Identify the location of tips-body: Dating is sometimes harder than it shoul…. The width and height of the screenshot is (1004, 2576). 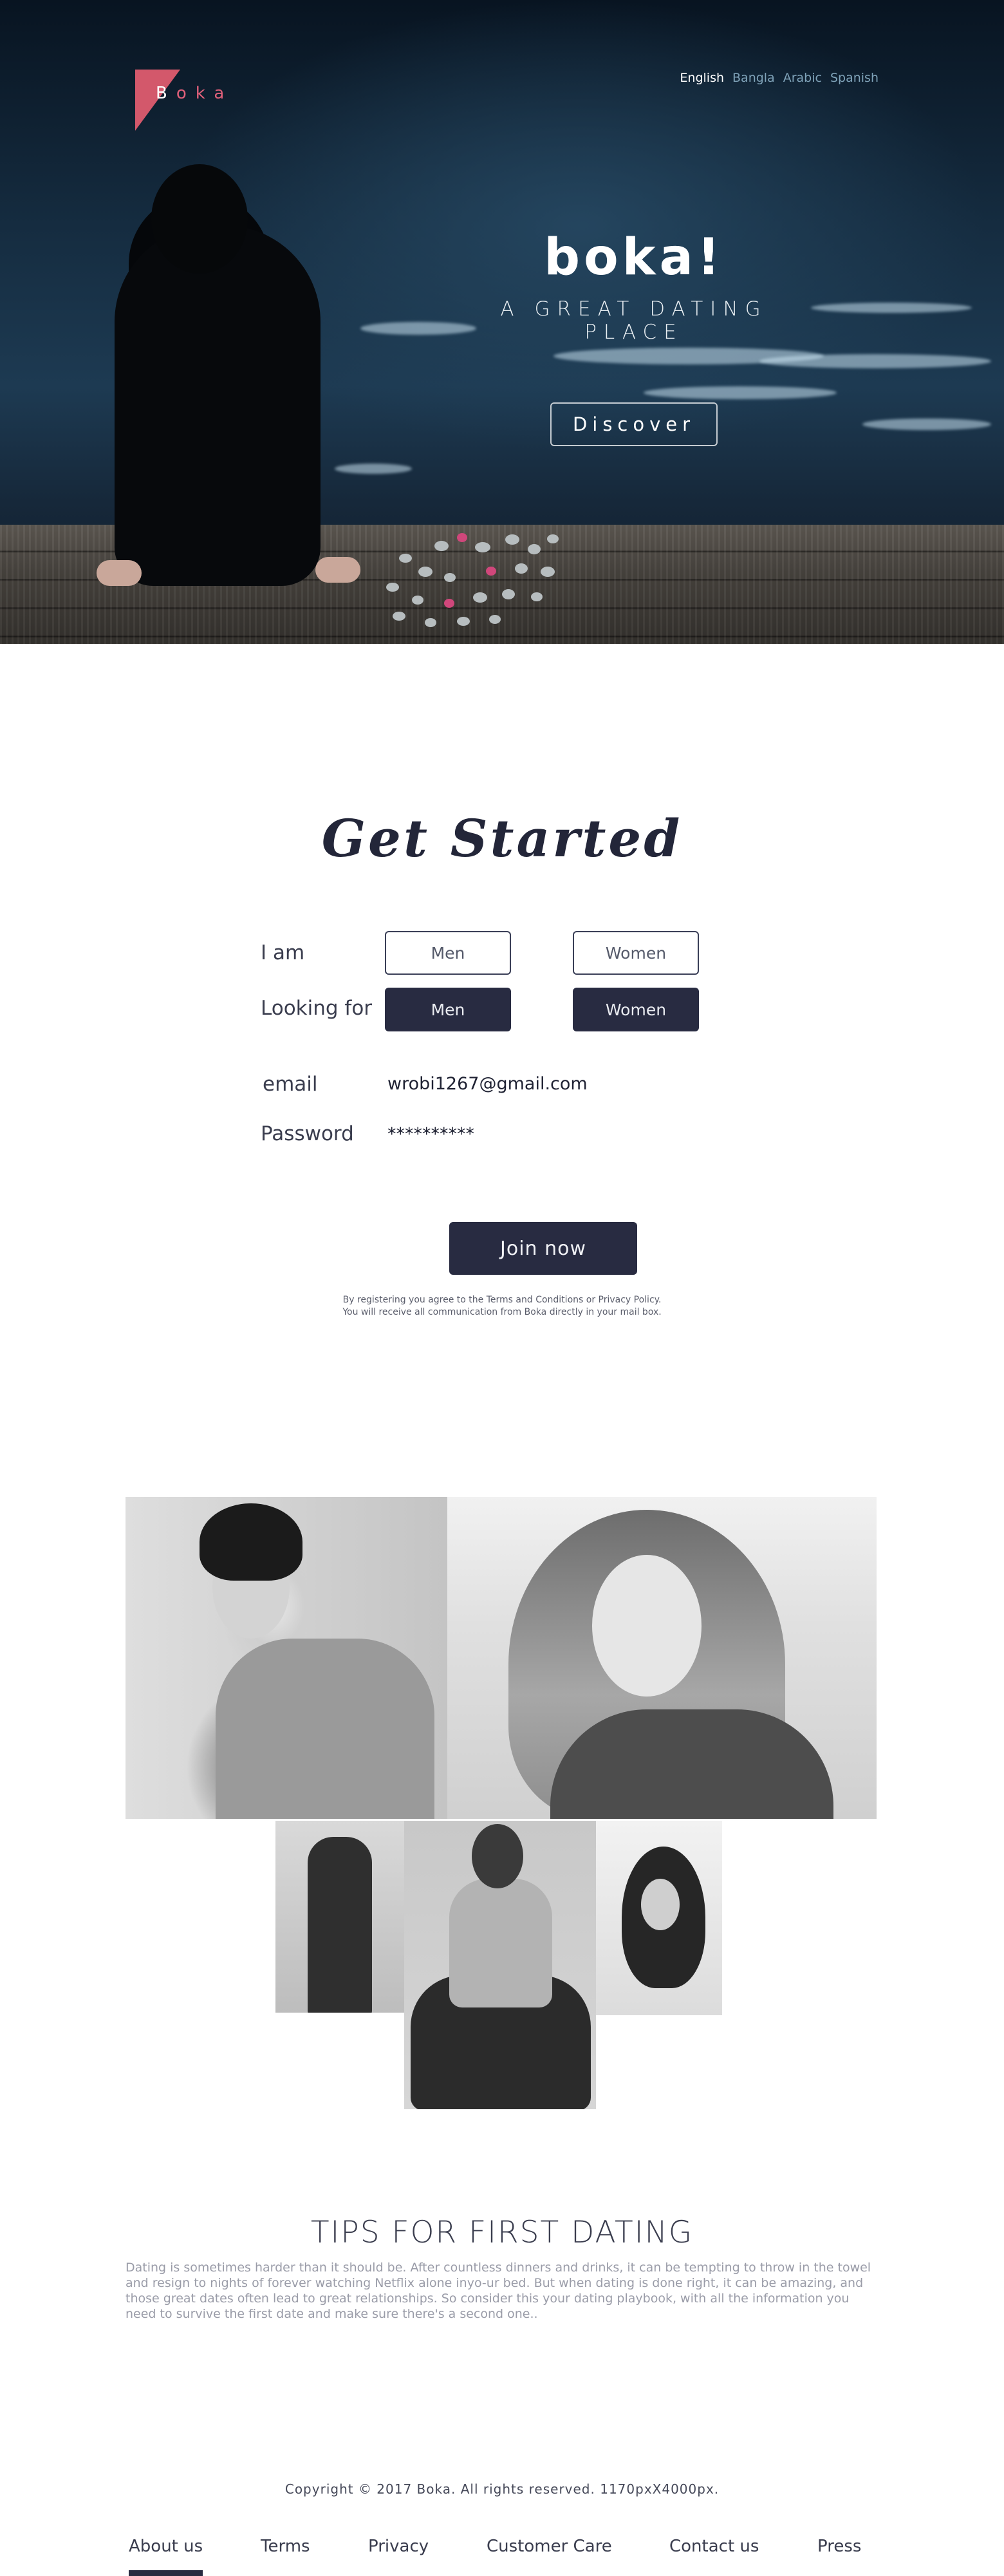
(499, 2291).